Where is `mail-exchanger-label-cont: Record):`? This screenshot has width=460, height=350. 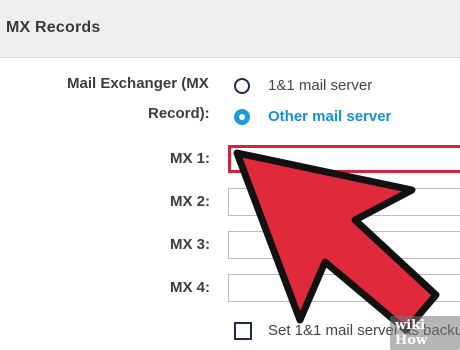 mail-exchanger-label-cont: Record): is located at coordinates (179, 113).